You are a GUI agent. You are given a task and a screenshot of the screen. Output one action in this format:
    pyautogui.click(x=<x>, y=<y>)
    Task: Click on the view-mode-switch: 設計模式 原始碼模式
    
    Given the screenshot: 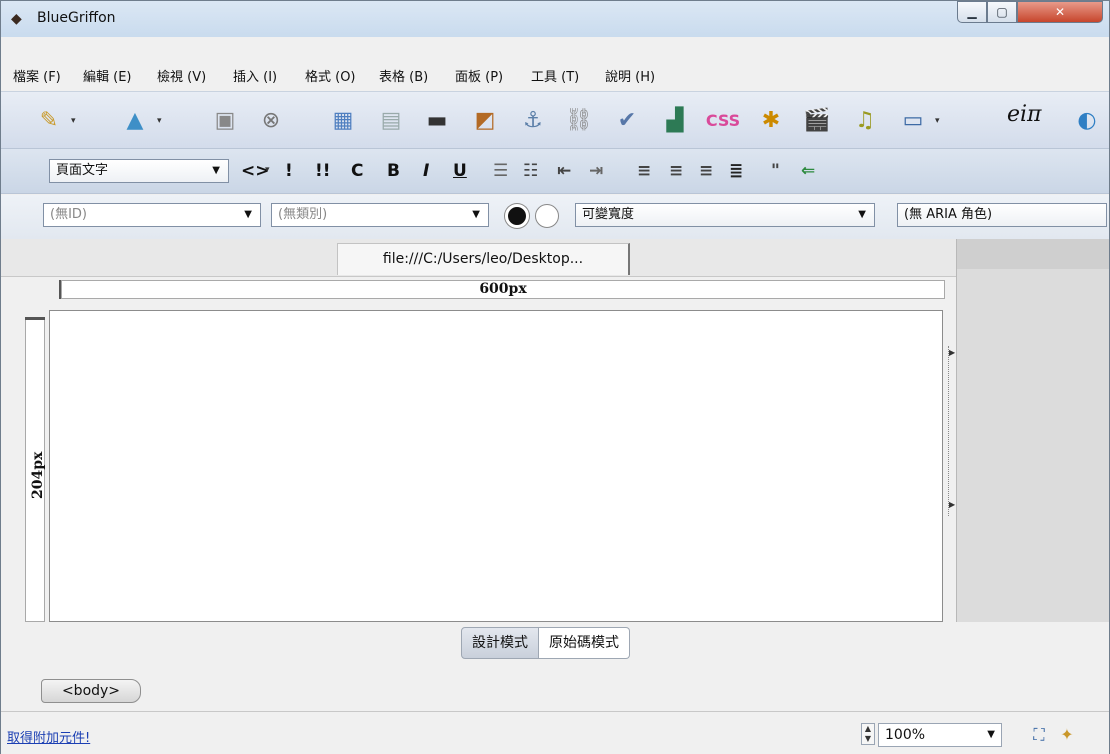 What is the action you would take?
    pyautogui.click(x=545, y=644)
    